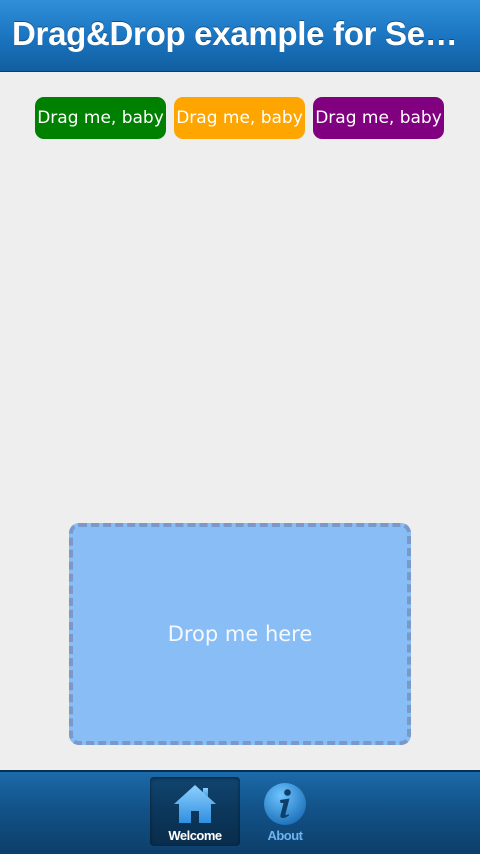 Image resolution: width=480 pixels, height=854 pixels. What do you see at coordinates (195, 835) in the screenshot?
I see `tab-label: Welcome` at bounding box center [195, 835].